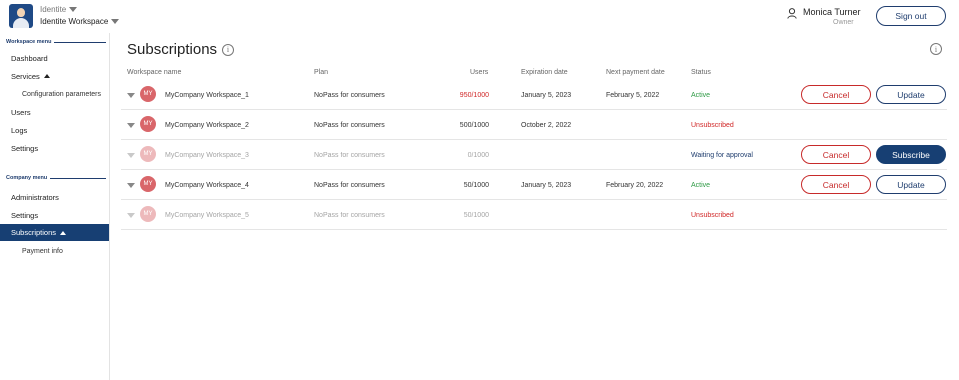 Image resolution: width=959 pixels, height=380 pixels. What do you see at coordinates (172, 49) in the screenshot?
I see `page-title-text: Subscriptions` at bounding box center [172, 49].